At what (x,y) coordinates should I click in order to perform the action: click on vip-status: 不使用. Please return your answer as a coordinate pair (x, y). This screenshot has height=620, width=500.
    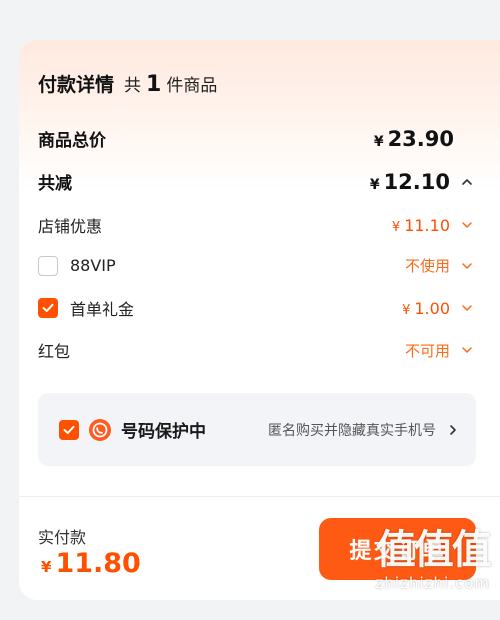
    Looking at the image, I should click on (427, 266).